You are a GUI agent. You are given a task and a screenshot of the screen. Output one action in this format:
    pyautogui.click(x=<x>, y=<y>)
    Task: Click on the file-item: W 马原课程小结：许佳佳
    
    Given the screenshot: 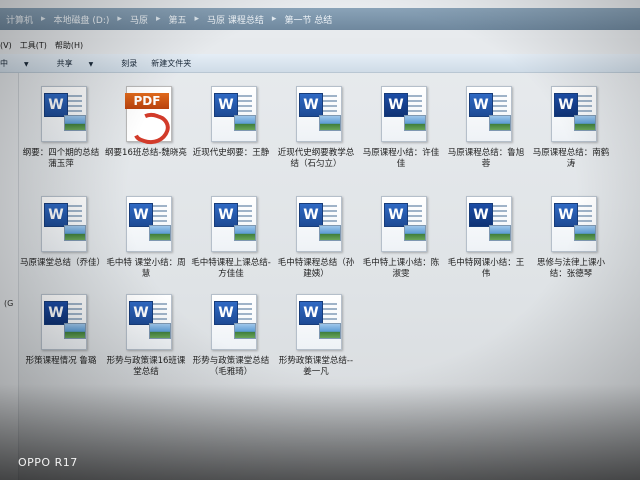 What is the action you would take?
    pyautogui.click(x=401, y=126)
    